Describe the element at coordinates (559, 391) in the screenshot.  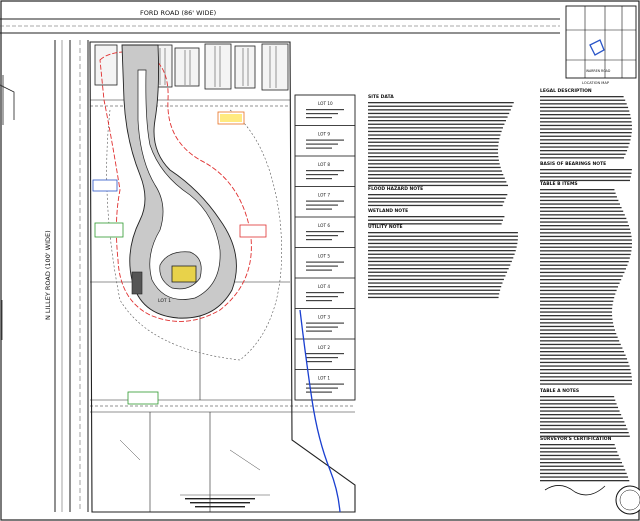
I see `table-a-heading: TABLE A NOTES` at that location.